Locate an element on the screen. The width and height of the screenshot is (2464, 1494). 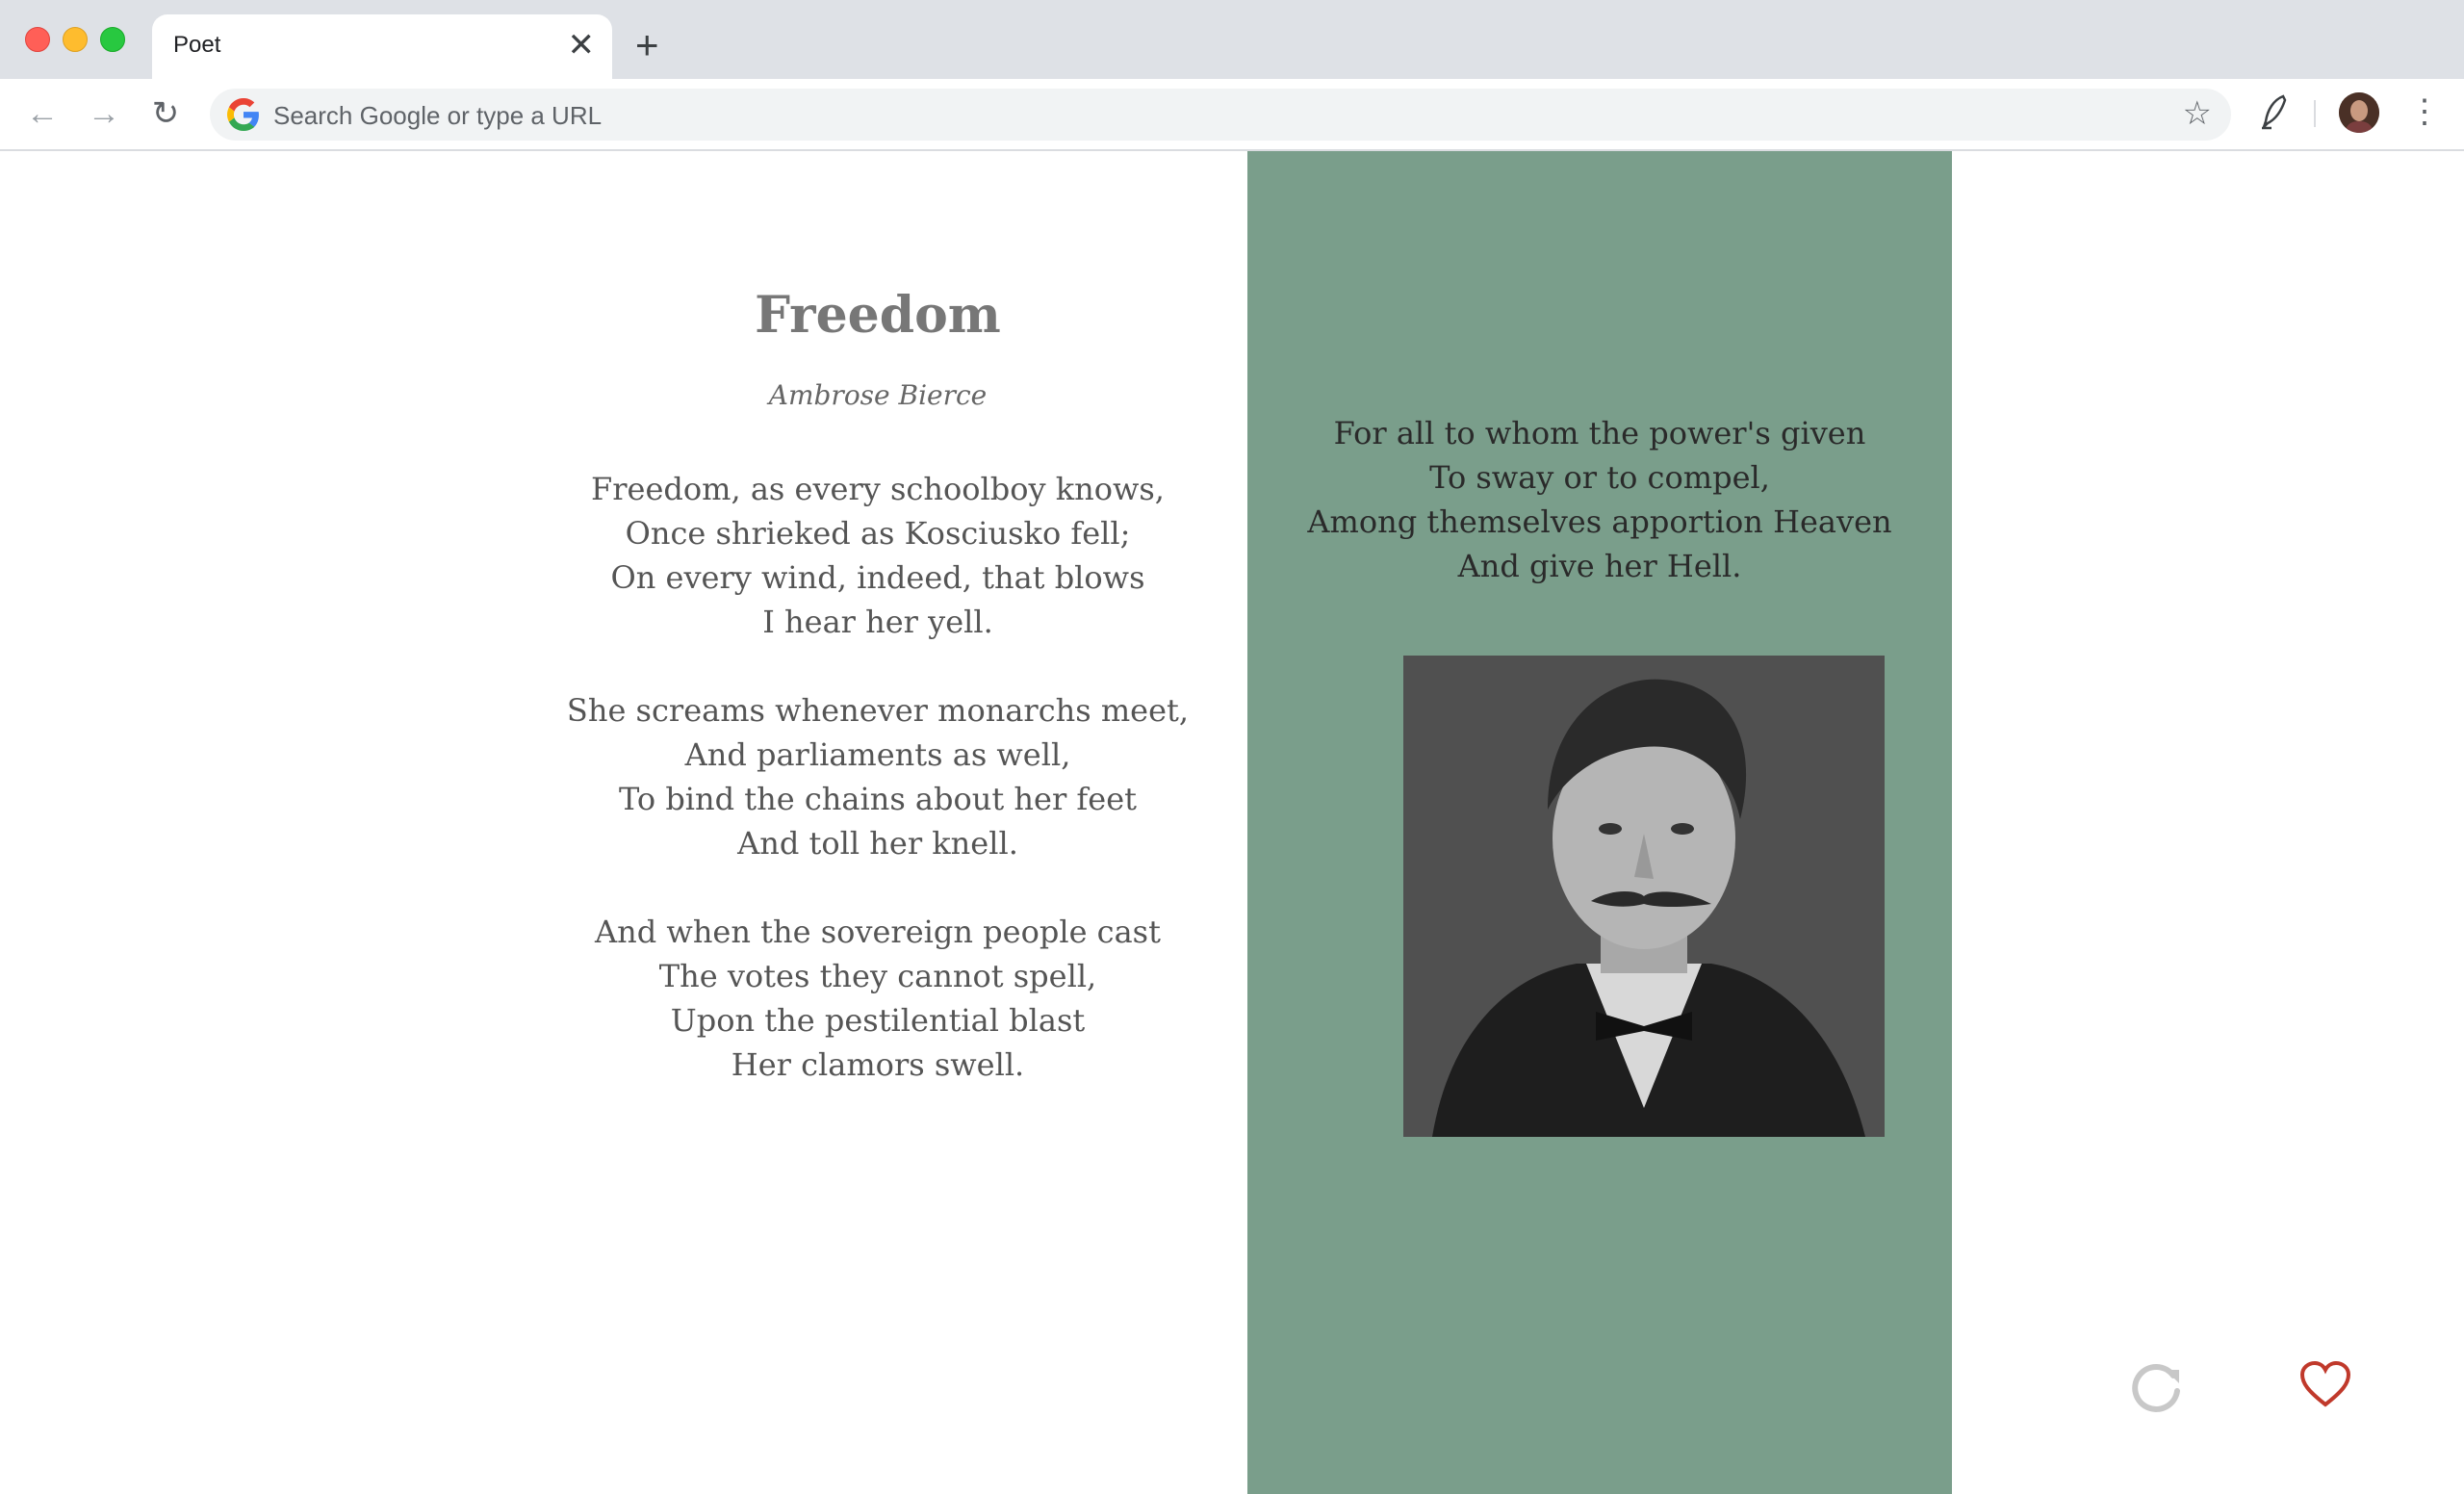
quote-line: Among themselves apportion Heaven is located at coordinates (1599, 521).